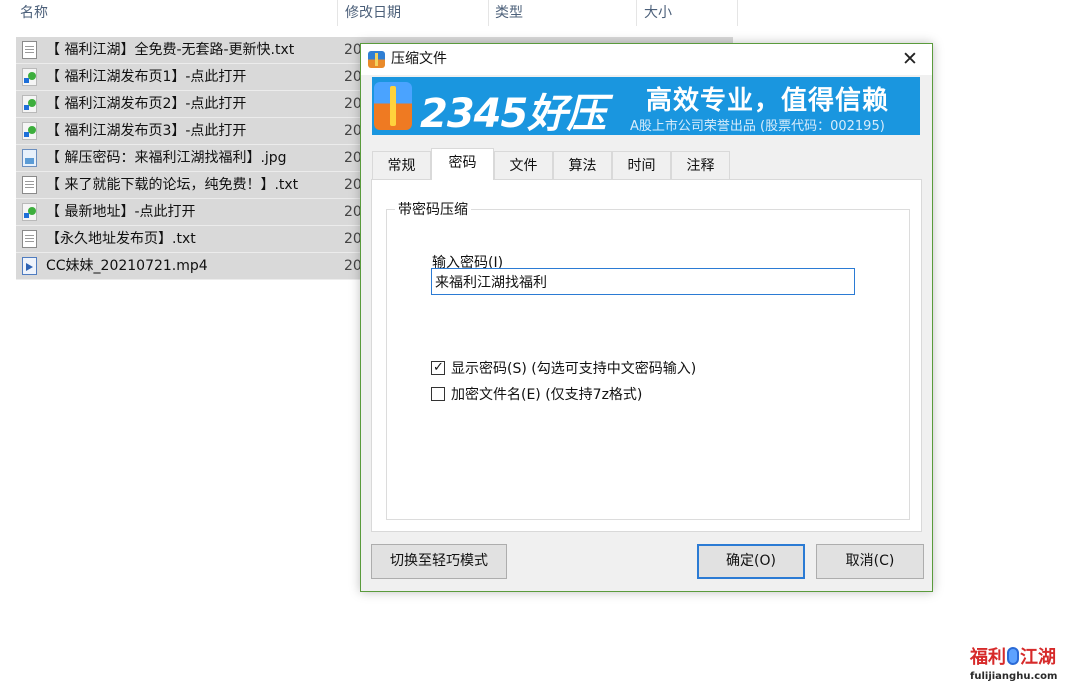  What do you see at coordinates (29, 266) in the screenshot?
I see `video-file-icon` at bounding box center [29, 266].